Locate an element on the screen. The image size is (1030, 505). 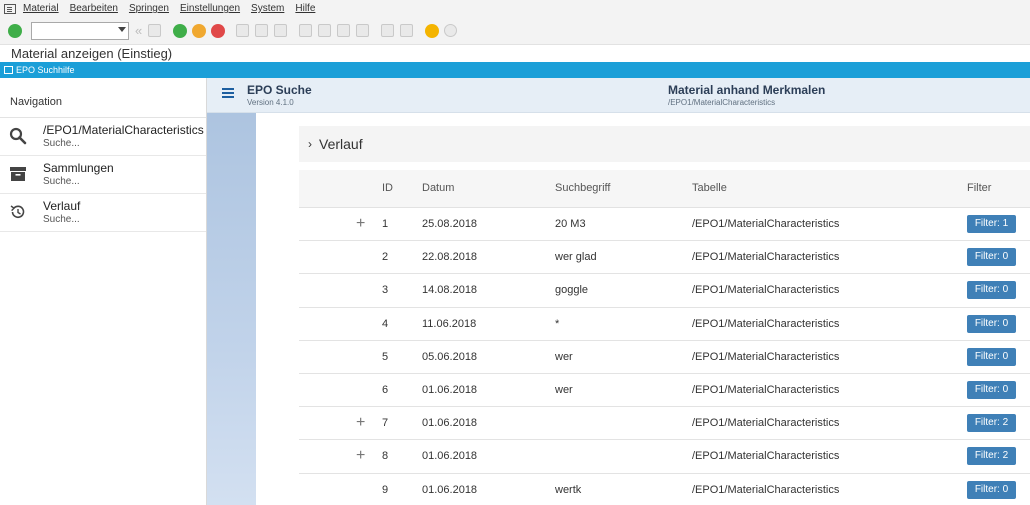
verlauf-panel-header: › Verlauf is located at coordinates (664, 144).